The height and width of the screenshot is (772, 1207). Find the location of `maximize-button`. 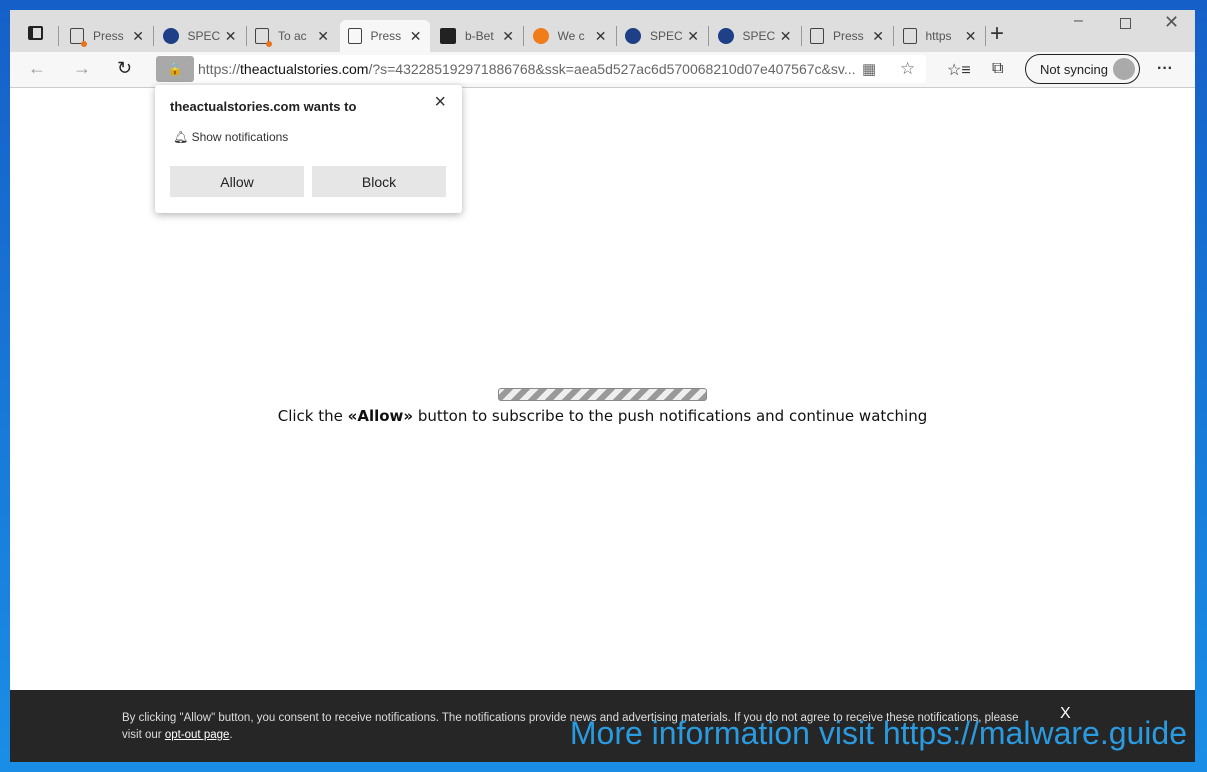

maximize-button is located at coordinates (1125, 23).